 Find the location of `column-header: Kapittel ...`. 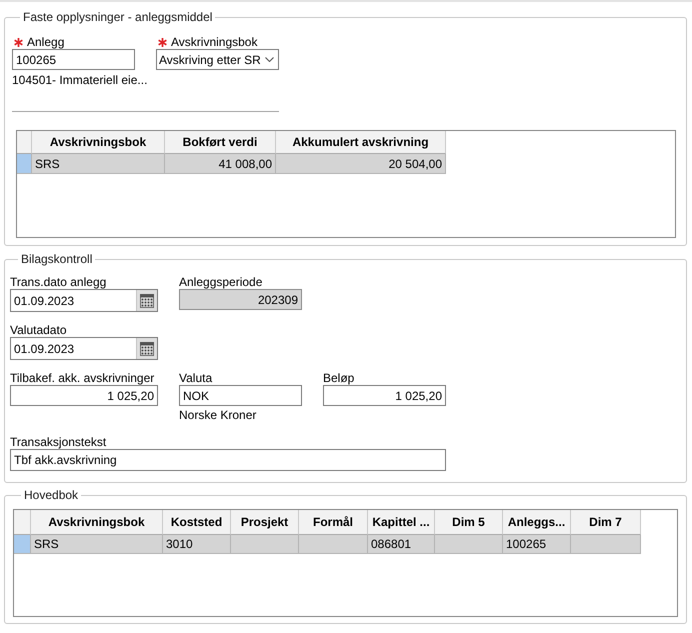

column-header: Kapittel ... is located at coordinates (401, 522).